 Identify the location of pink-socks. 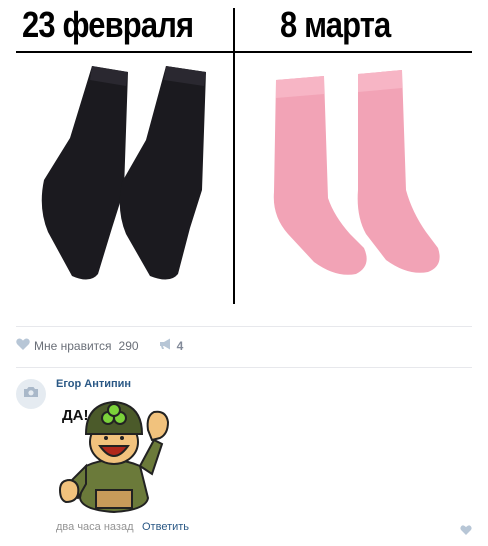
(356, 172).